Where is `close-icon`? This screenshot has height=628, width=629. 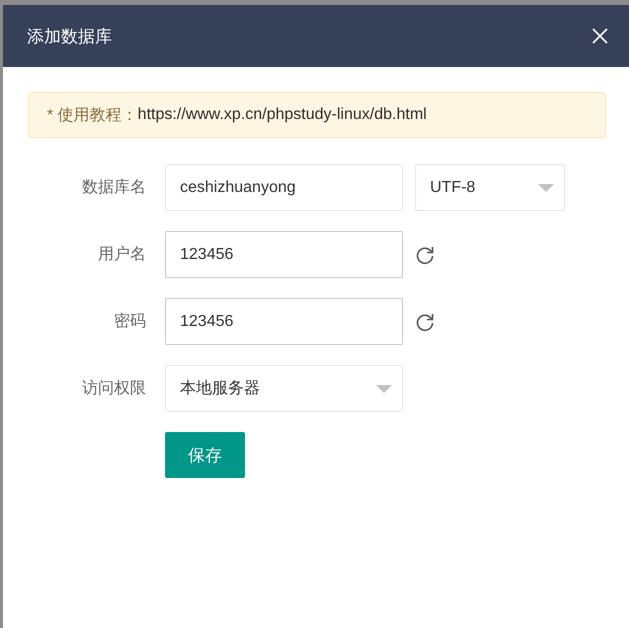 close-icon is located at coordinates (600, 36).